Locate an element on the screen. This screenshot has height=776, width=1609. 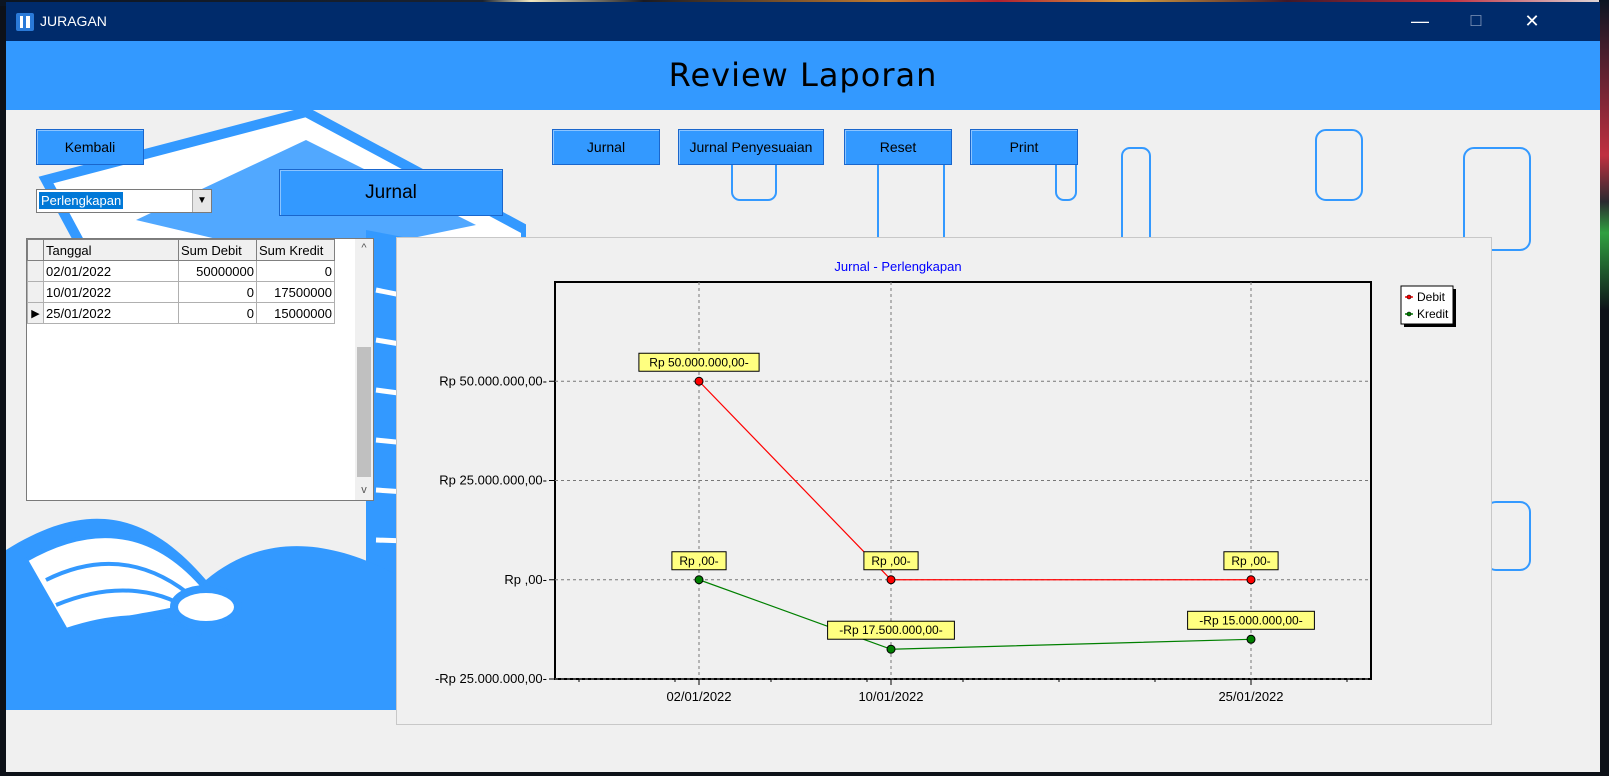
scroll-thumb is located at coordinates (364, 412).